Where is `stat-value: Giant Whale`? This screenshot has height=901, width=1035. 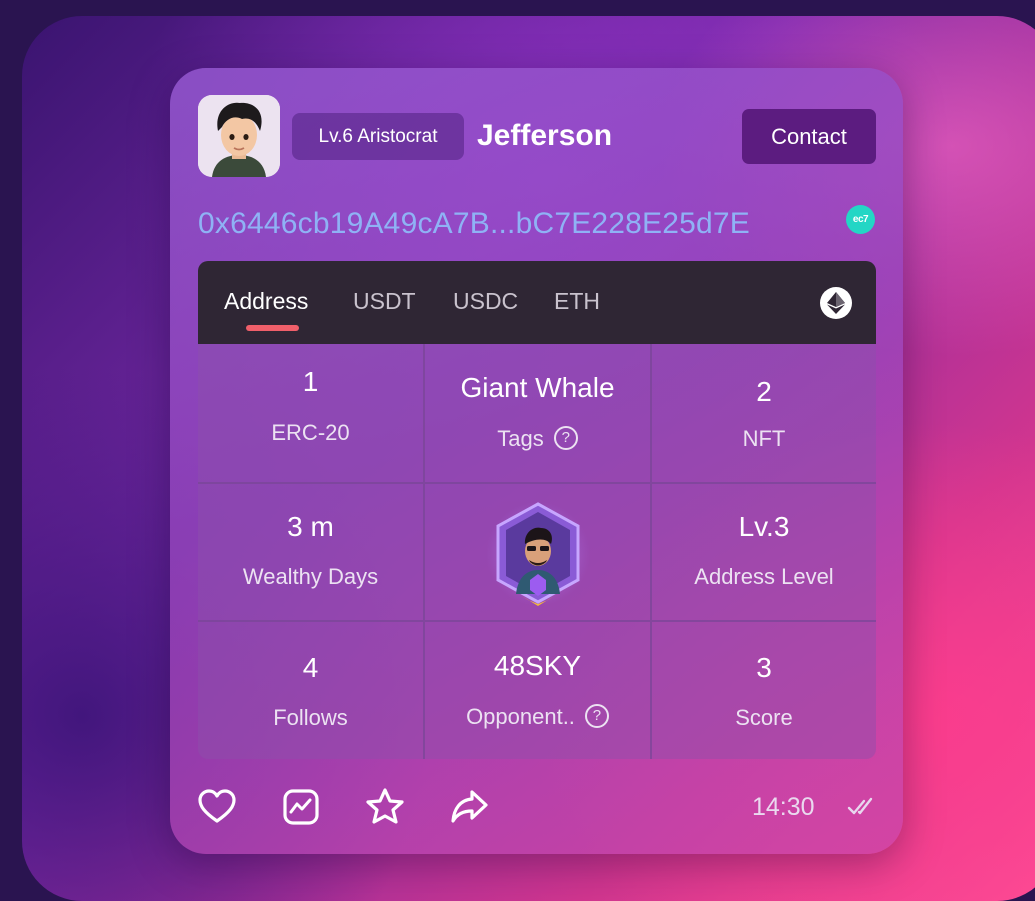 stat-value: Giant Whale is located at coordinates (537, 387).